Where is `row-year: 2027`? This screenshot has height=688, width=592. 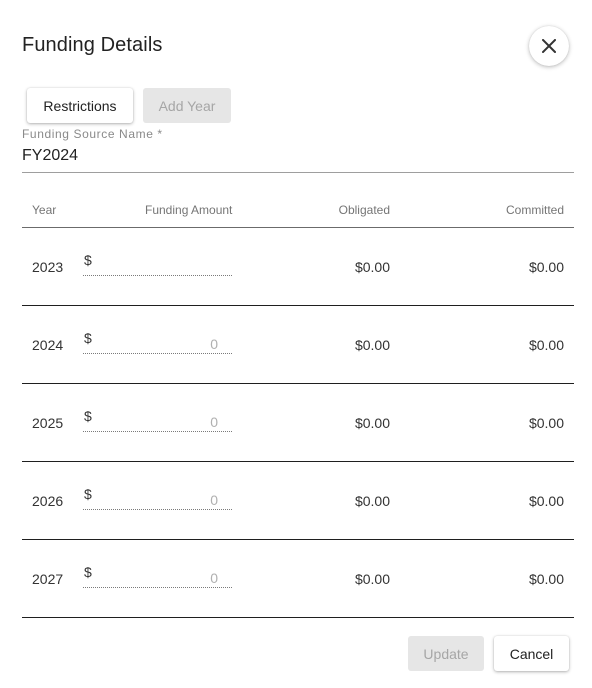 row-year: 2027 is located at coordinates (48, 579).